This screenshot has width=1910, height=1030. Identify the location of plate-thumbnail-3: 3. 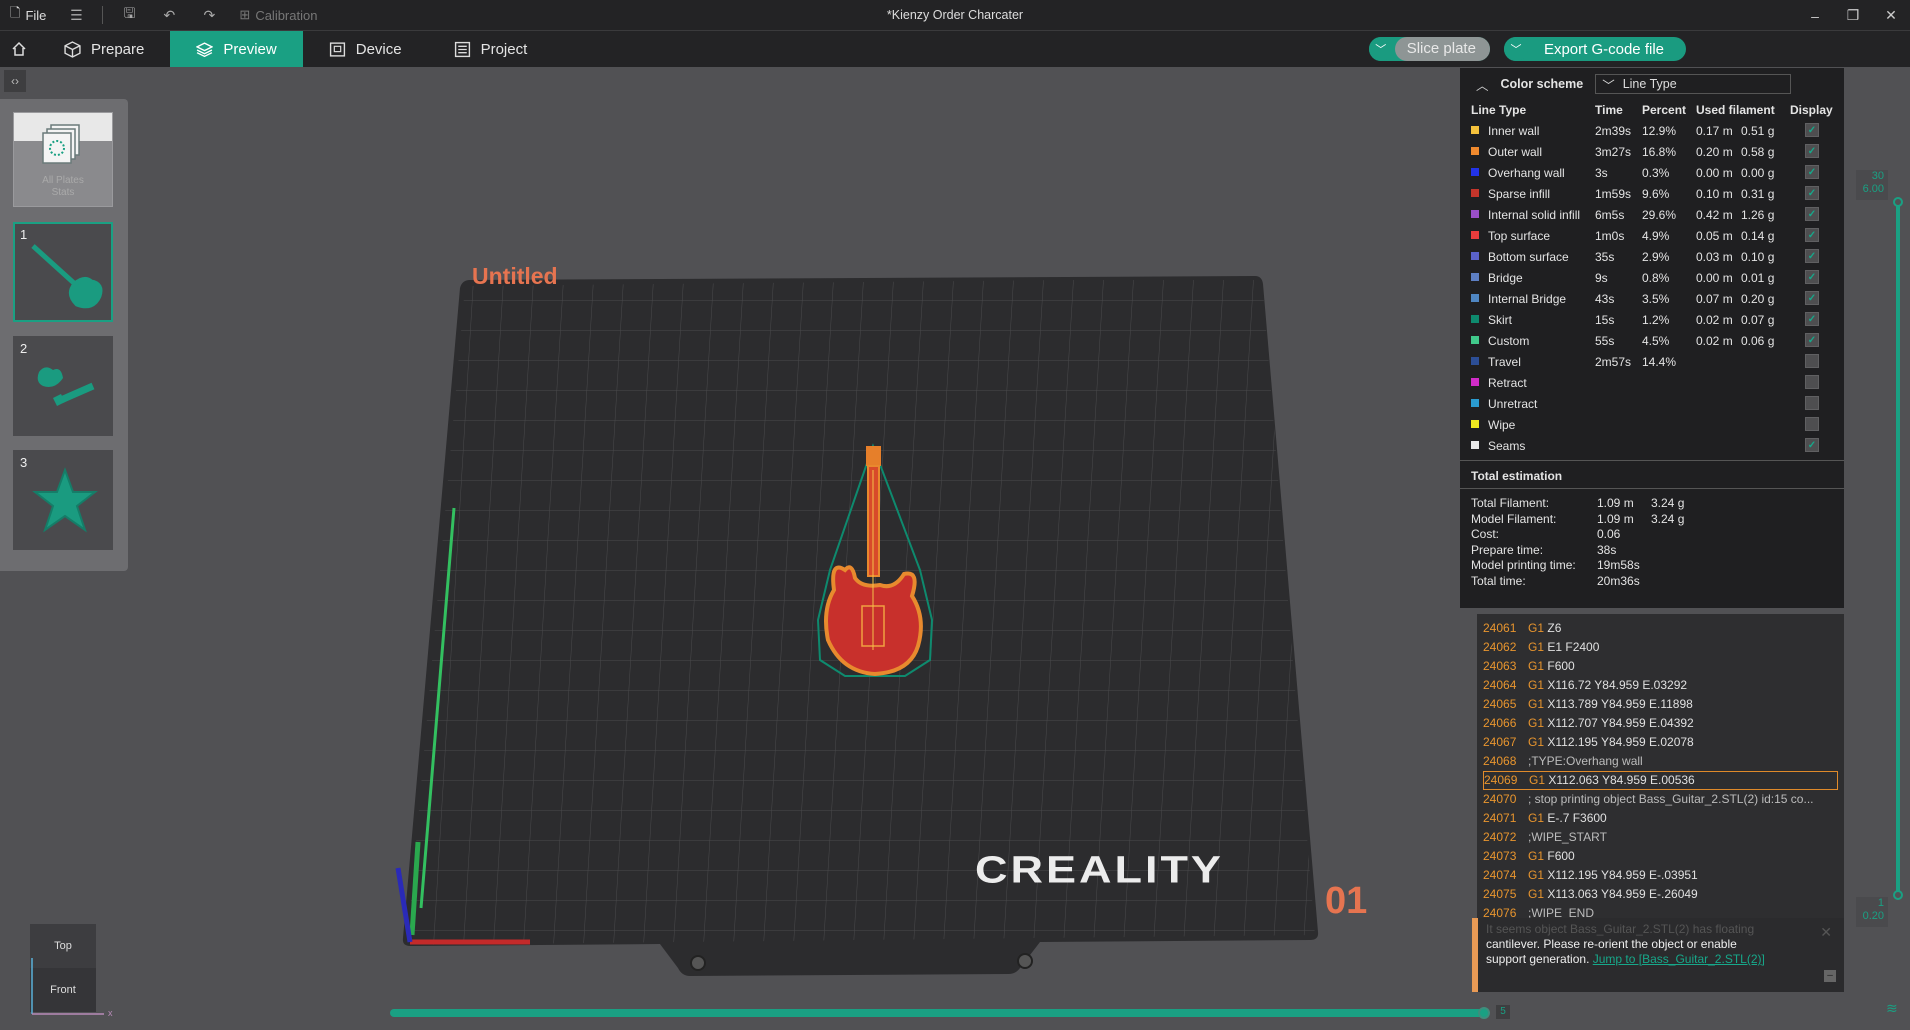
(63, 500).